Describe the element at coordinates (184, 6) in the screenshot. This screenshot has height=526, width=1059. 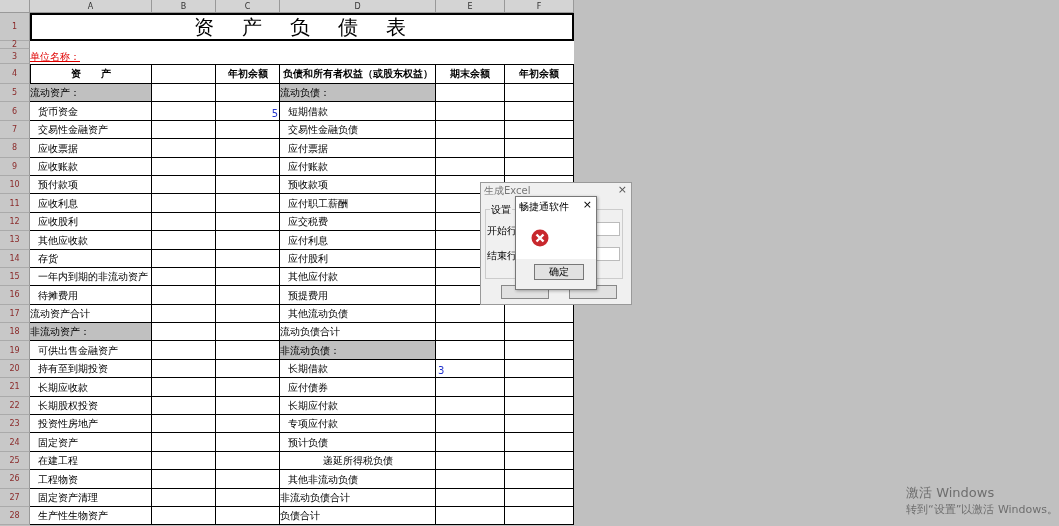
I see `column-header: B` at that location.